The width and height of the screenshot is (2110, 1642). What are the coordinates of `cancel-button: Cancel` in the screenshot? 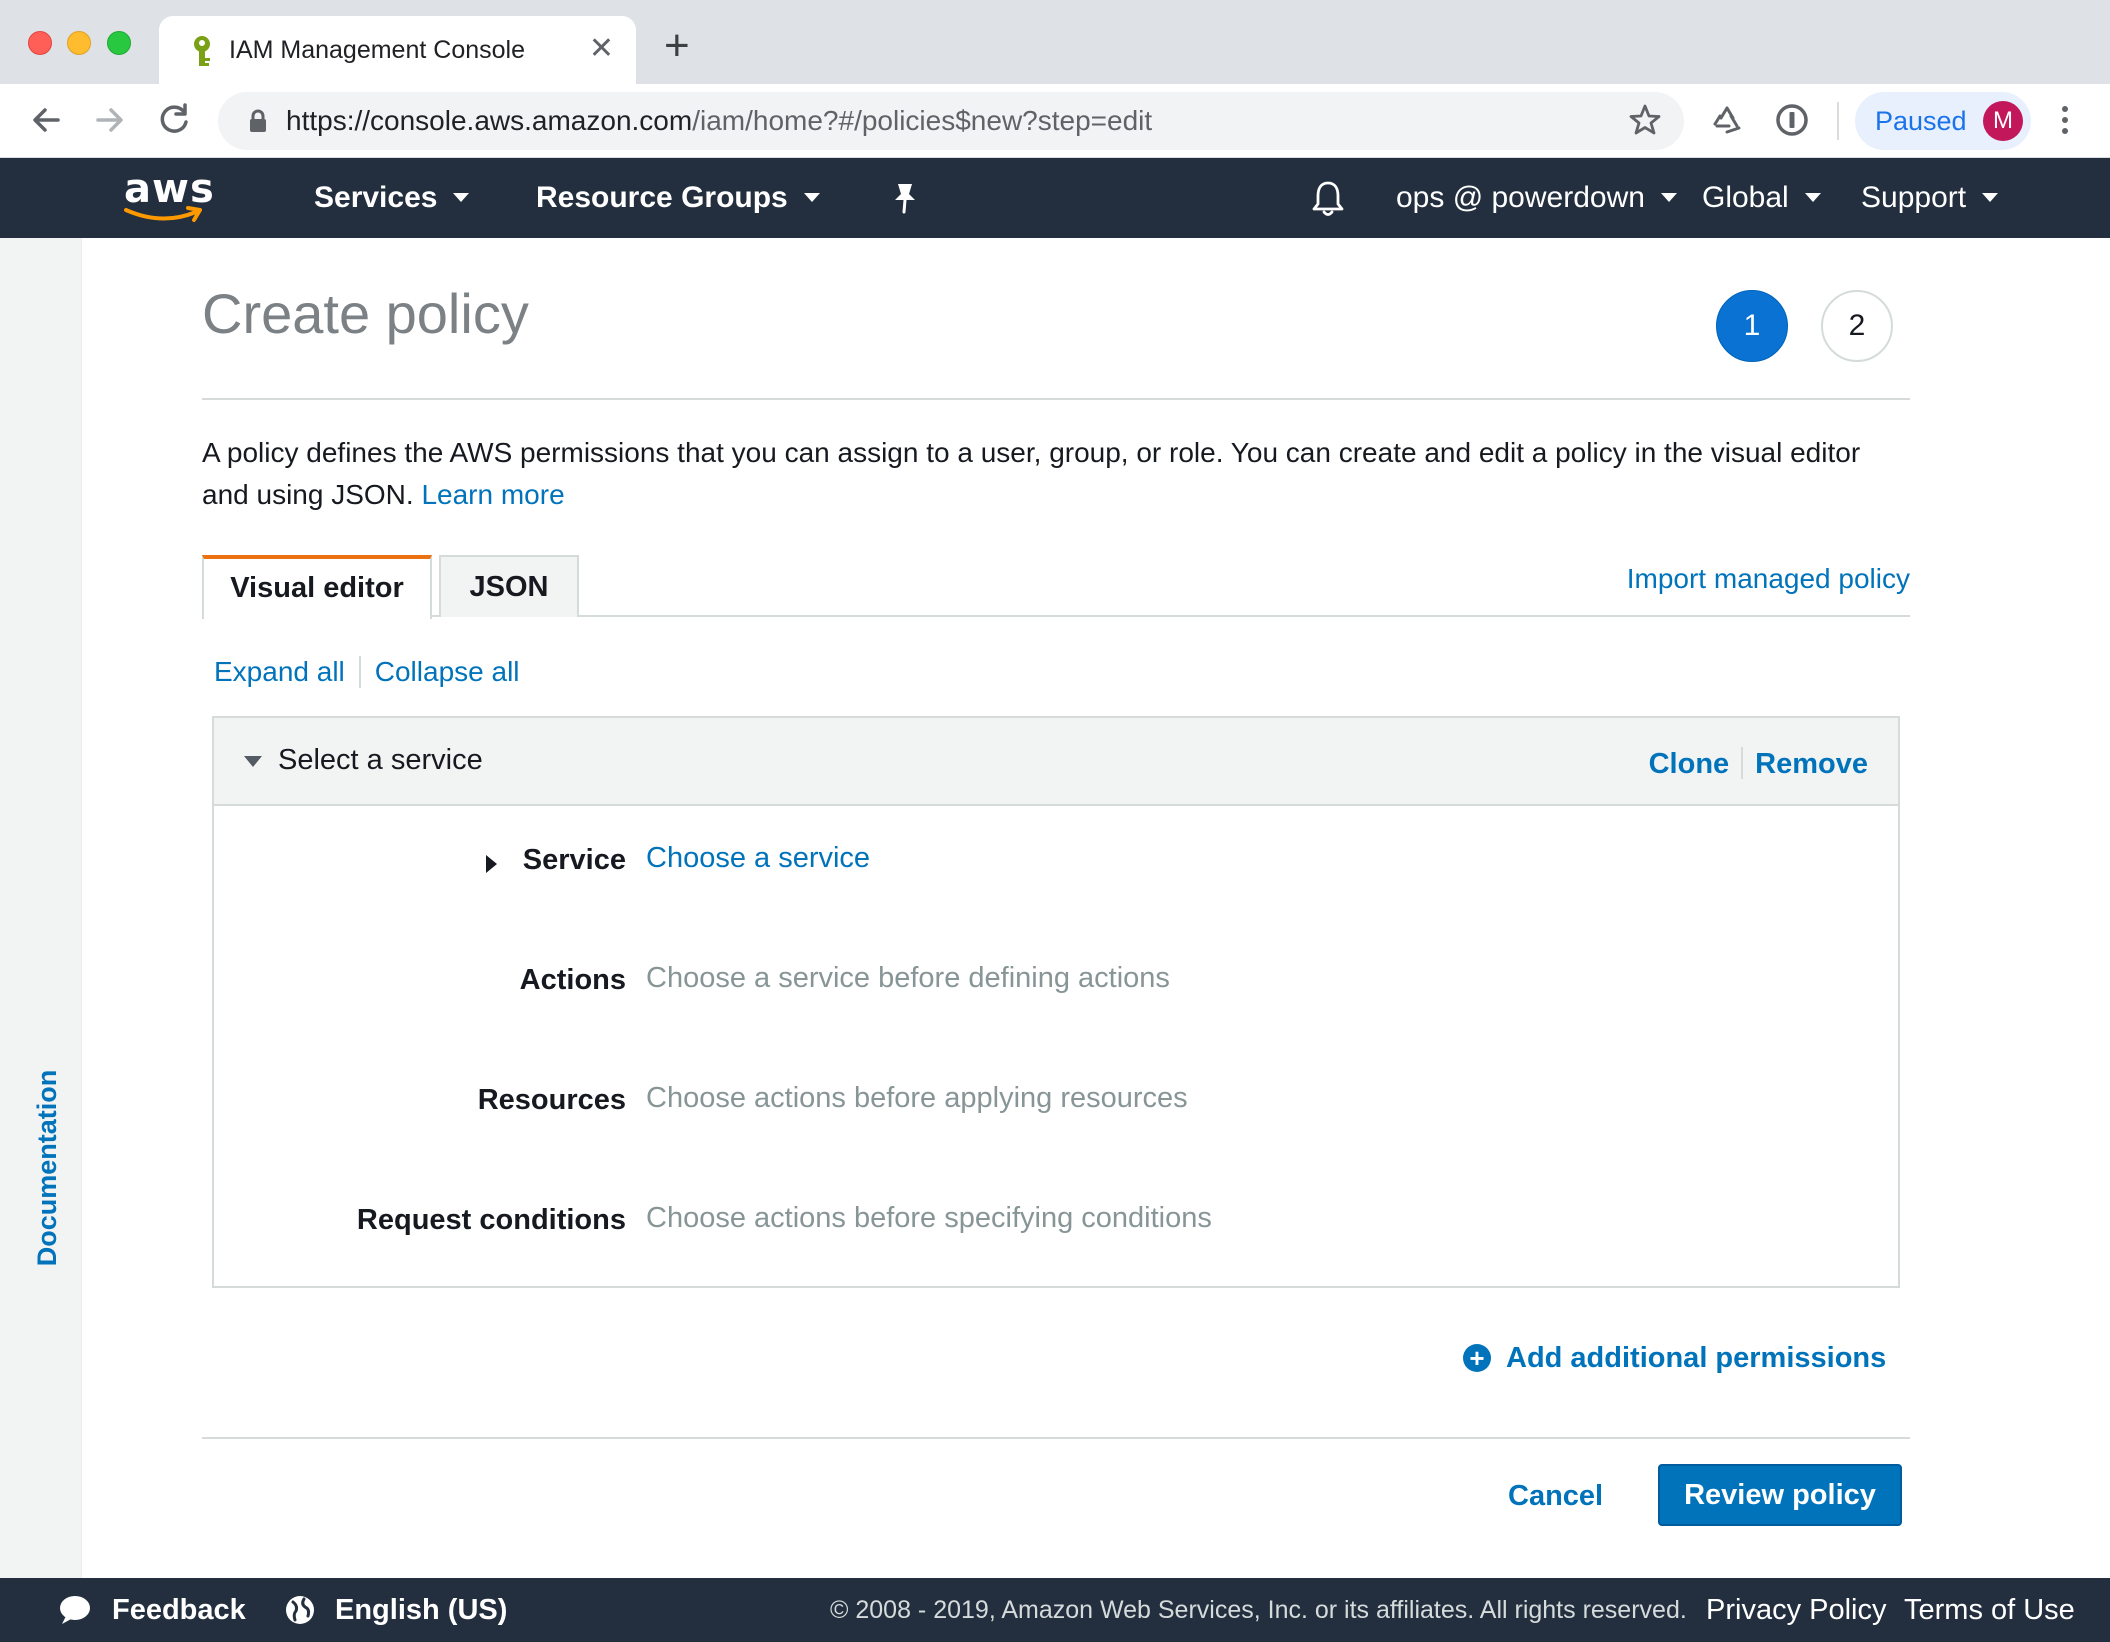 It's located at (1555, 1496).